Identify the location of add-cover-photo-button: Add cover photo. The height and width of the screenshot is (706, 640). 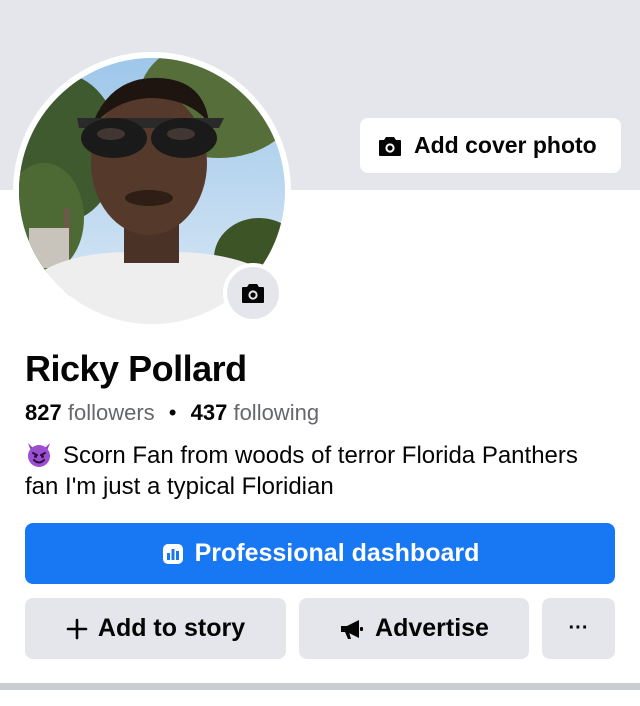
(490, 145).